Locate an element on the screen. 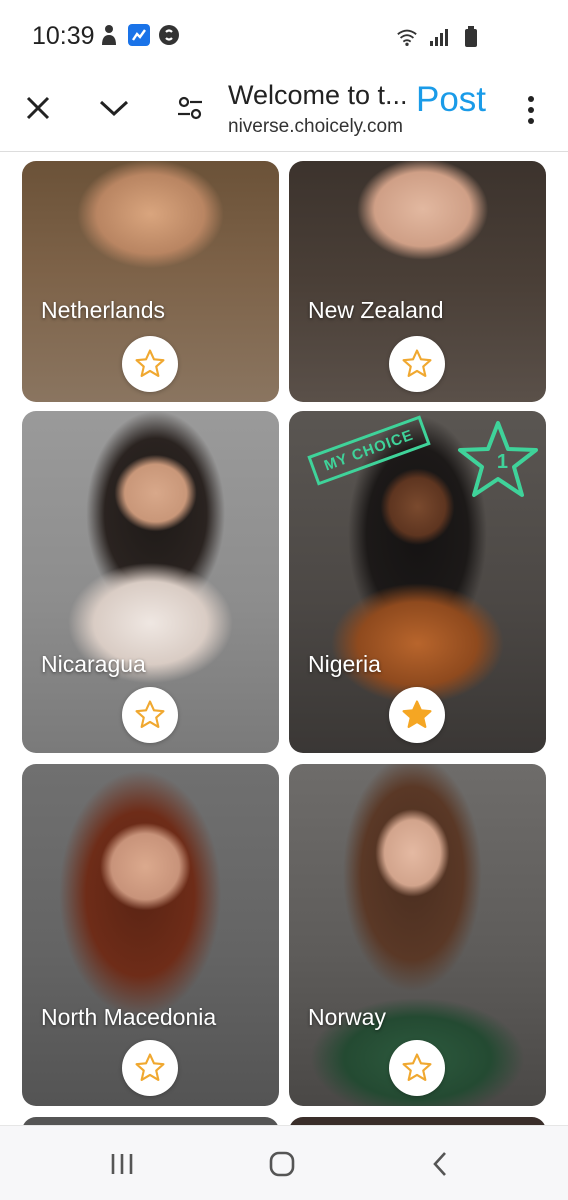 The width and height of the screenshot is (568, 1200). recent-apps-icon is located at coordinates (122, 1164).